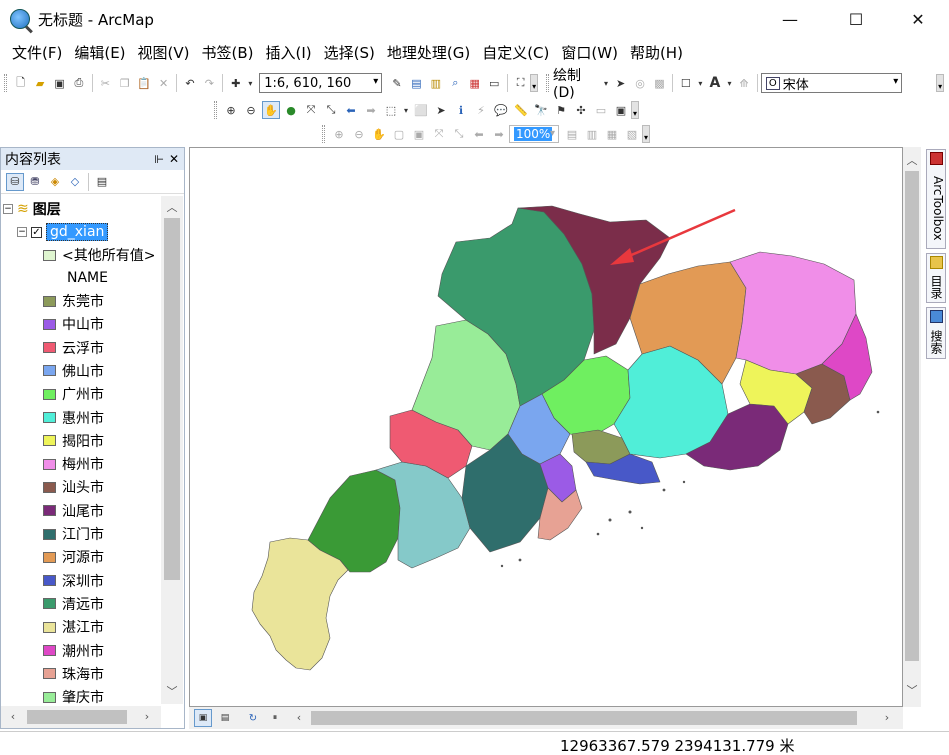 Image resolution: width=949 pixels, height=755 pixels. What do you see at coordinates (164, 53) in the screenshot?
I see `menu-view: 视图(V)` at bounding box center [164, 53].